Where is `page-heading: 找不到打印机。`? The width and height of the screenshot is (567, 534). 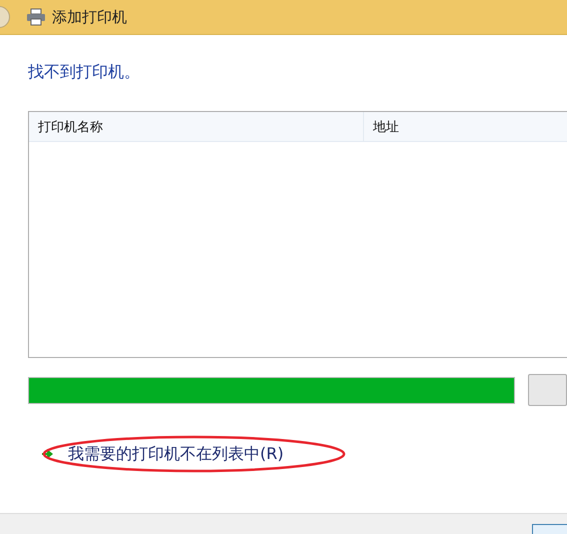 page-heading: 找不到打印机。 is located at coordinates (84, 72).